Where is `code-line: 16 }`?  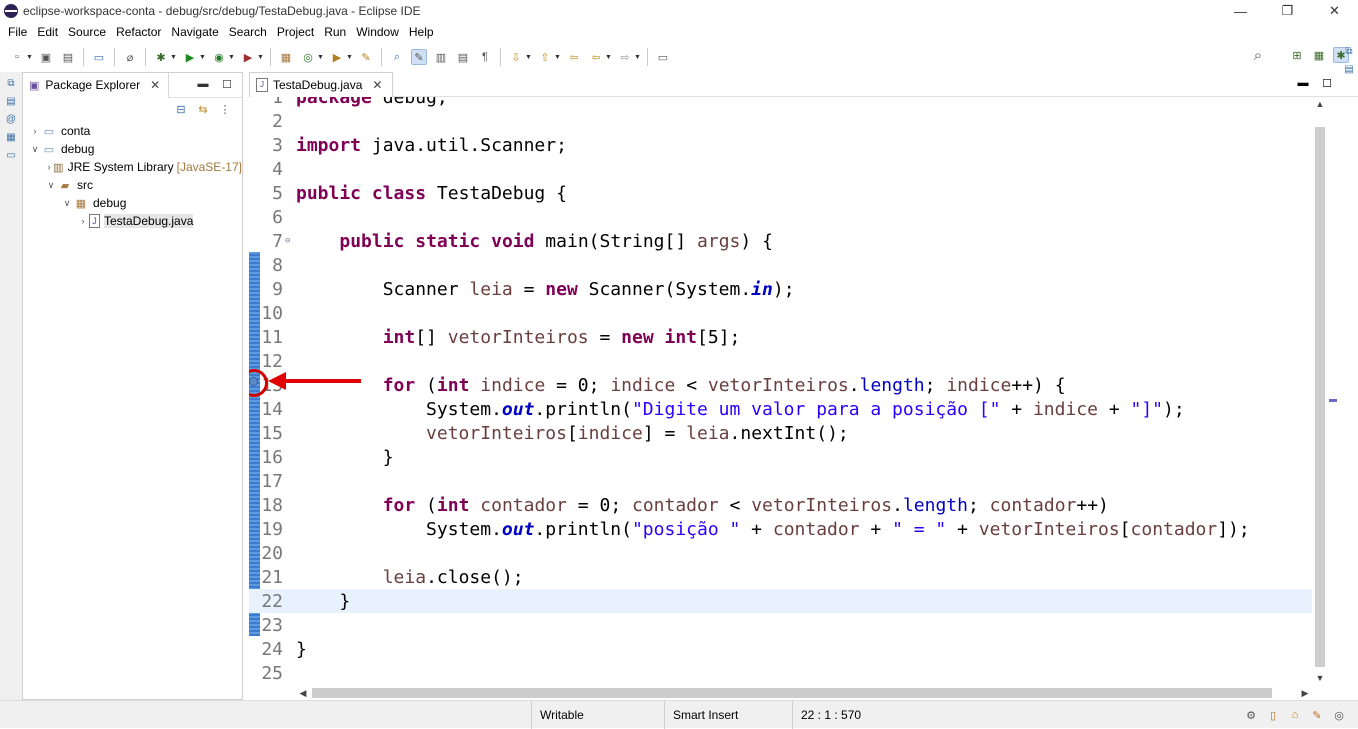
code-line: 16 } is located at coordinates (780, 457).